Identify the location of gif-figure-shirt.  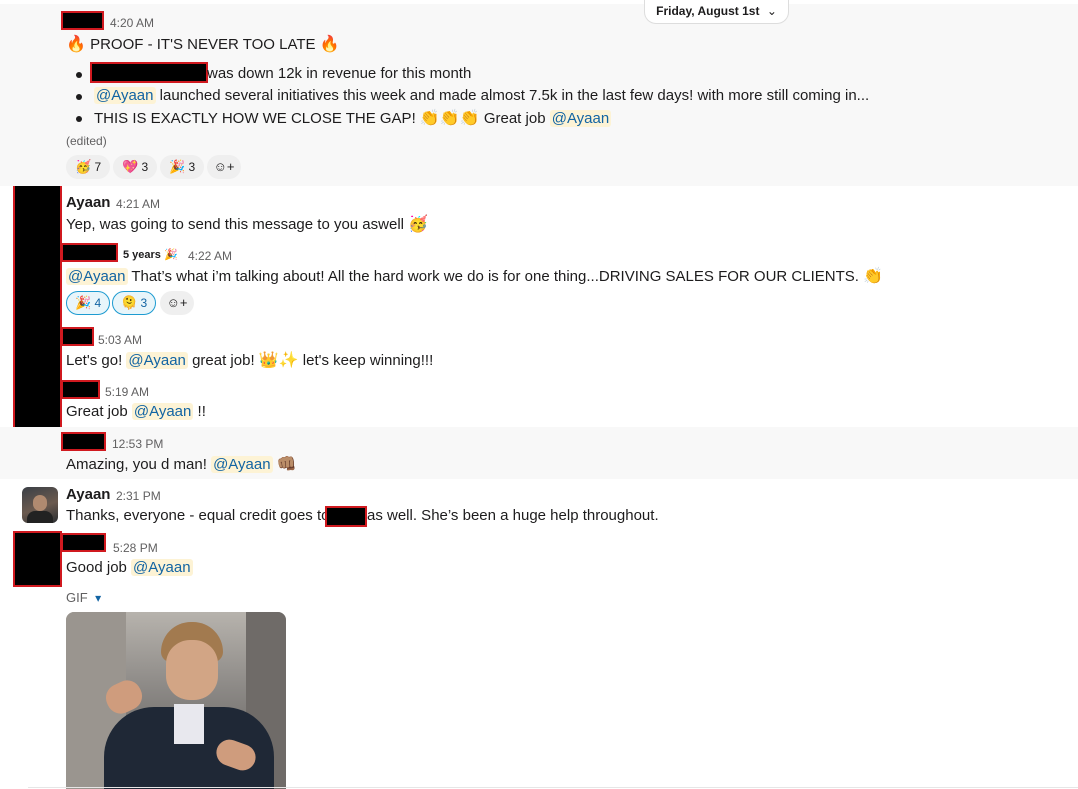
(189, 724).